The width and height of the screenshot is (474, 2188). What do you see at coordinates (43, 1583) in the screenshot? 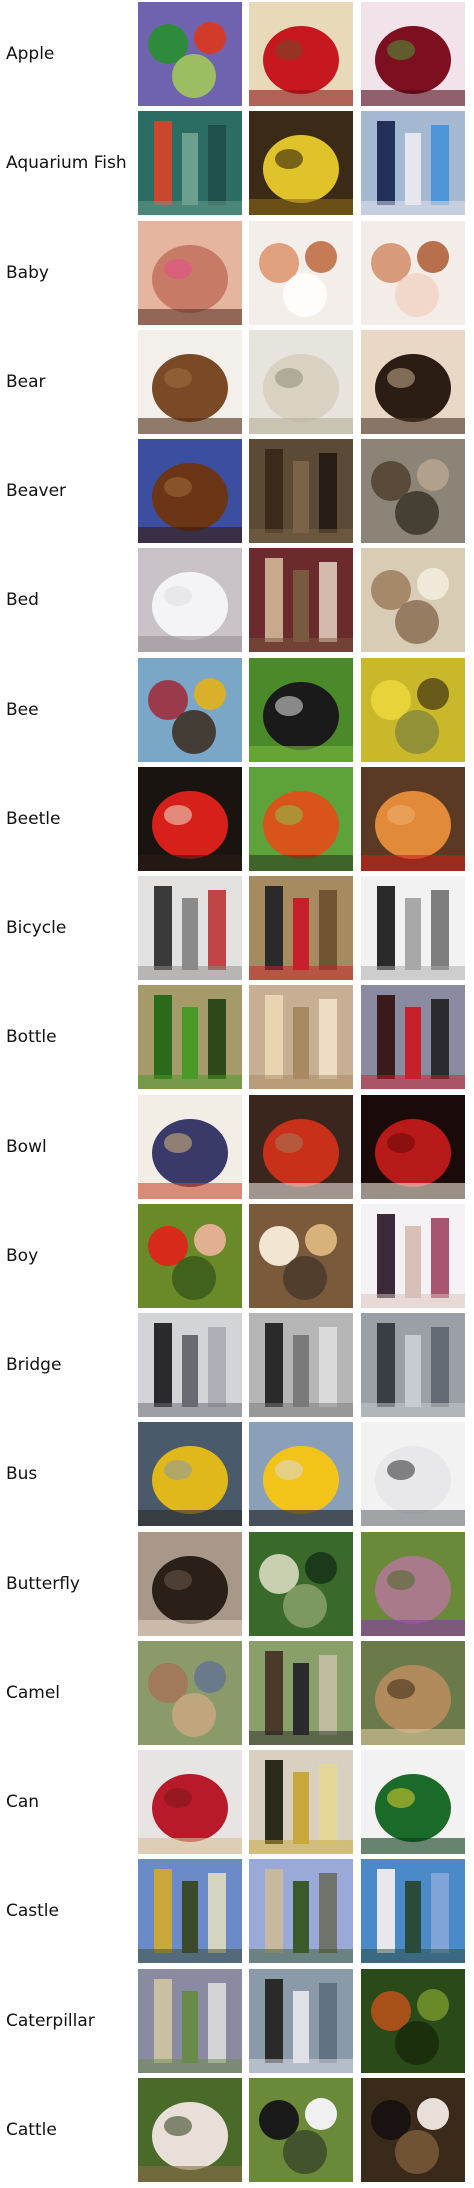
I see `class-label: Butterfly` at bounding box center [43, 1583].